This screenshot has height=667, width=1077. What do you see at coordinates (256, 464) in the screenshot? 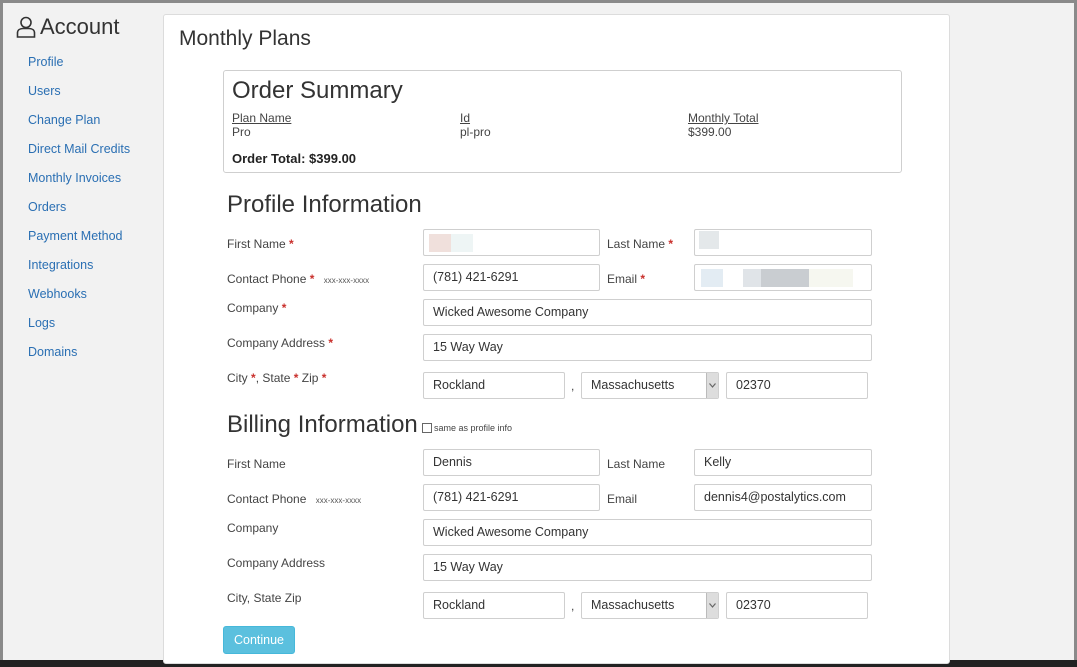
I see `billing-first-name-label: First Name` at bounding box center [256, 464].